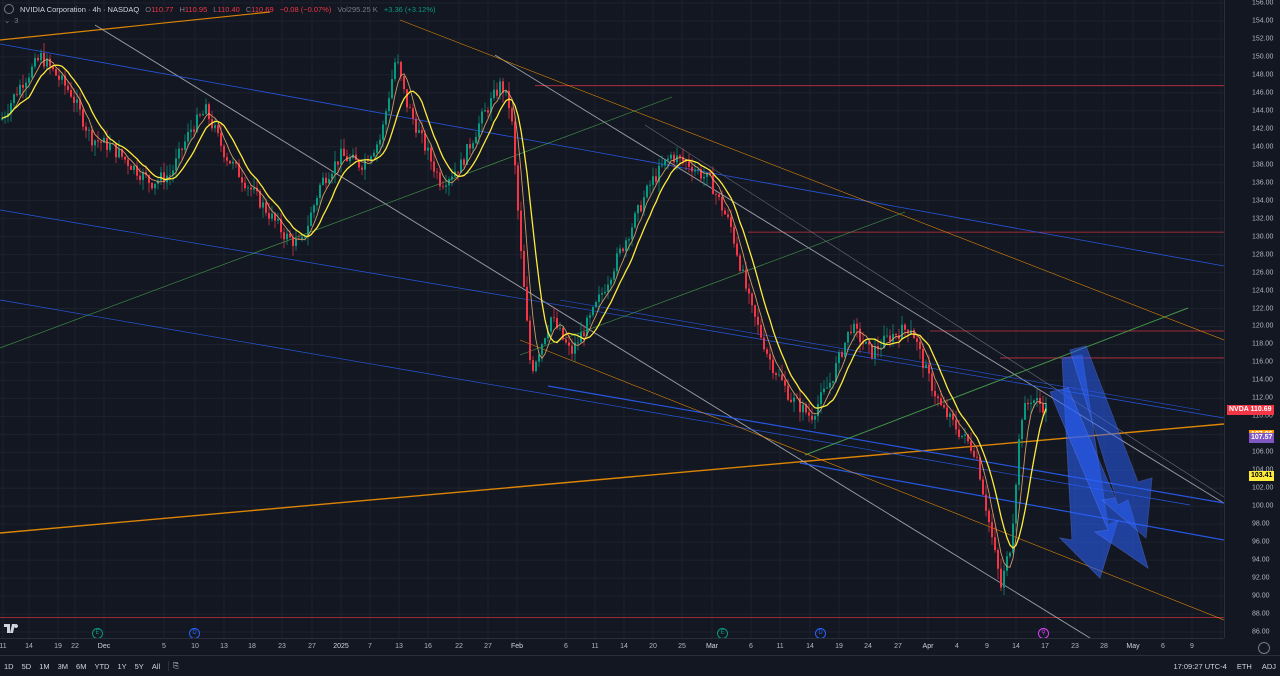 The height and width of the screenshot is (676, 1280). Describe the element at coordinates (156, 666) in the screenshot. I see `range-all-button: All` at that location.